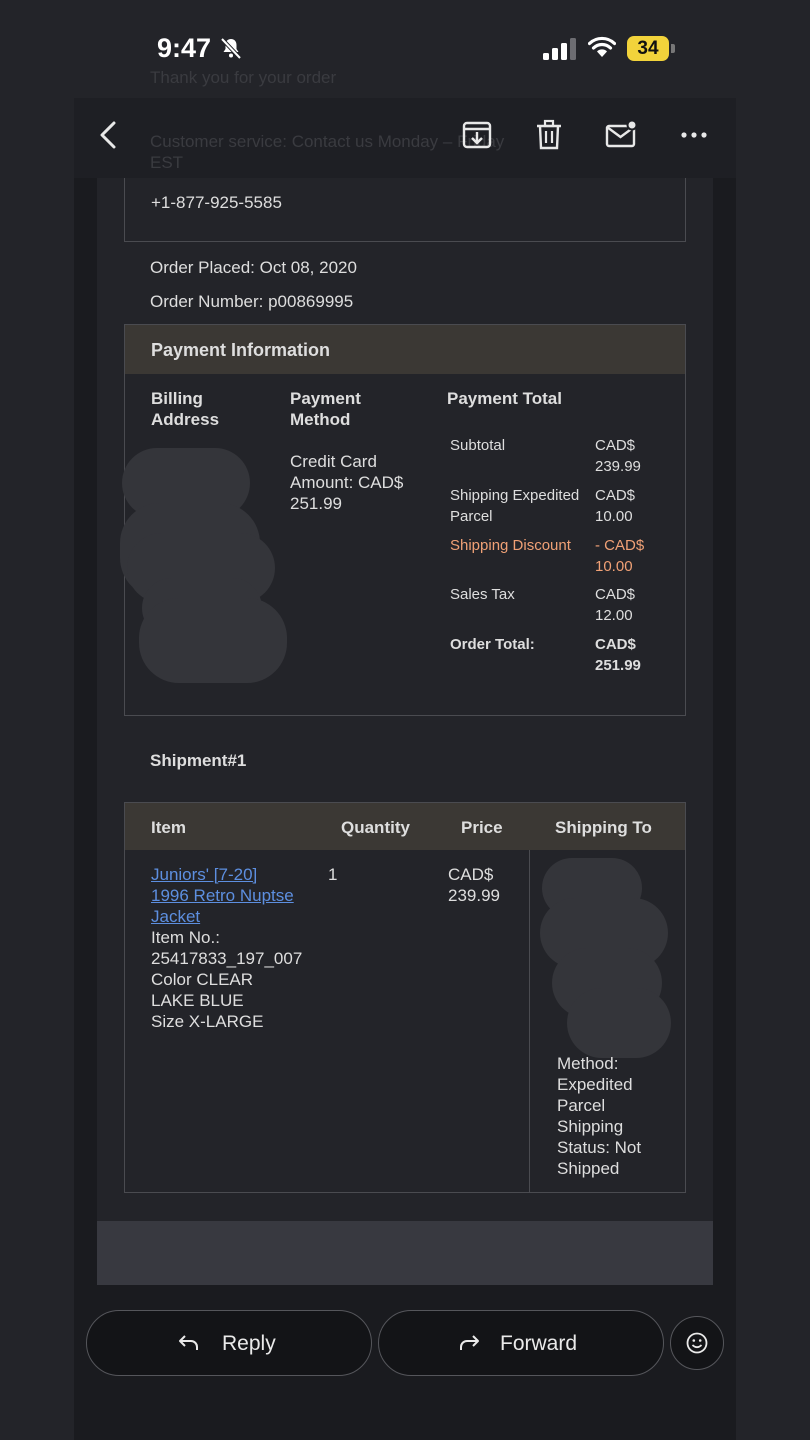  I want to click on item-link-line1: Juniors' [7-20], so click(204, 874).